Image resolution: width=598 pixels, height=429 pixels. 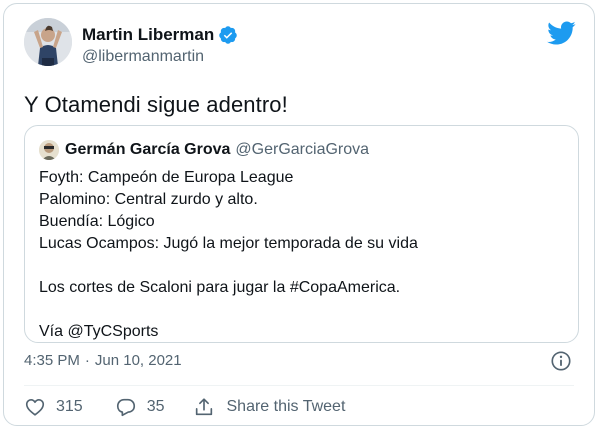 What do you see at coordinates (299, 385) in the screenshot?
I see `divider` at bounding box center [299, 385].